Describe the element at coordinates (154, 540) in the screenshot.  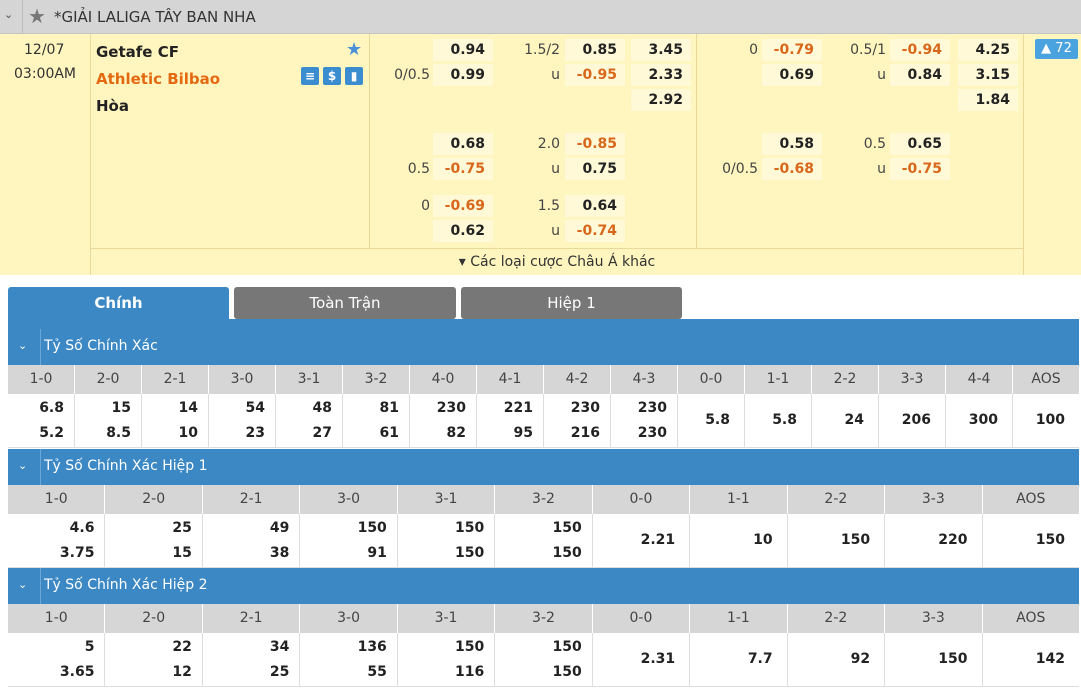
I see `score-odds-cell: 25 15` at that location.